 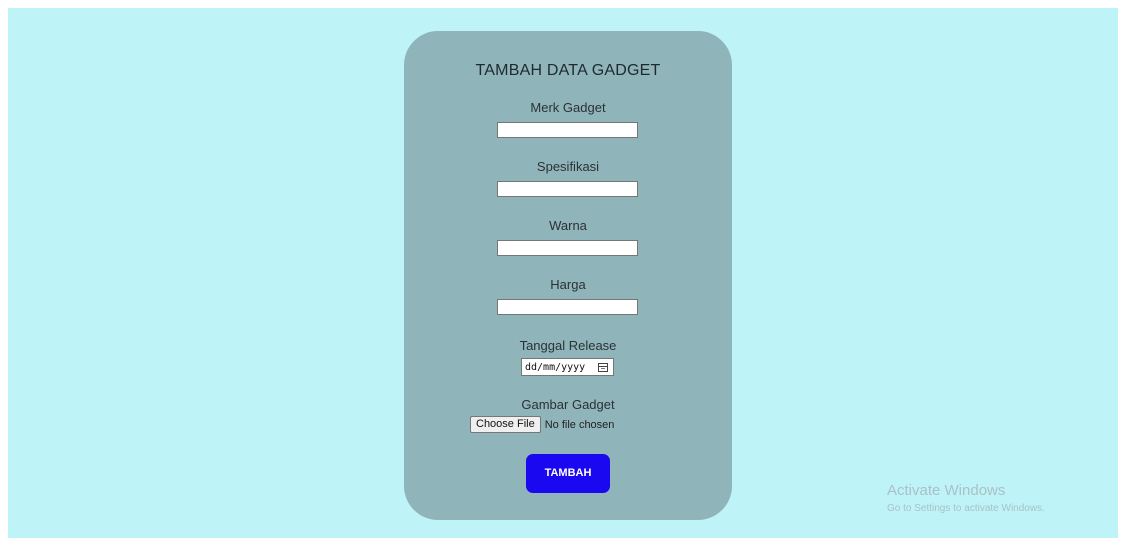 I want to click on watermark-subtitle: Go to Settings to activate Windows., so click(x=966, y=508).